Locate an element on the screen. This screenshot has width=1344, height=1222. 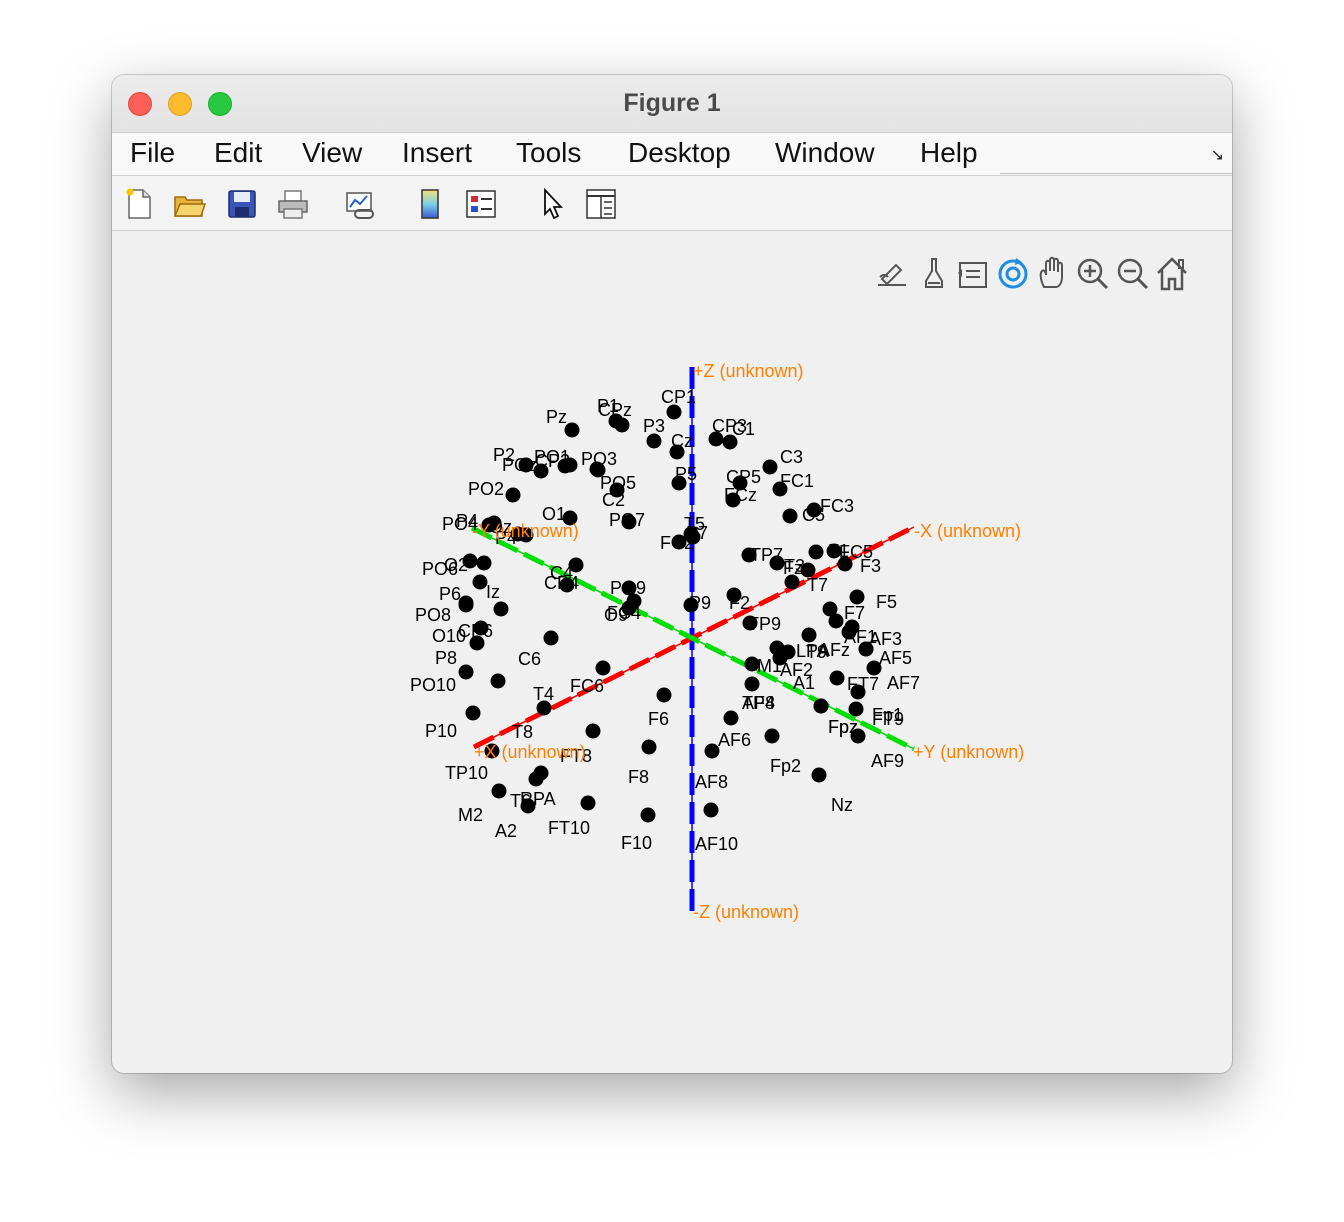
menu-tools: Tools is located at coordinates (548, 153).